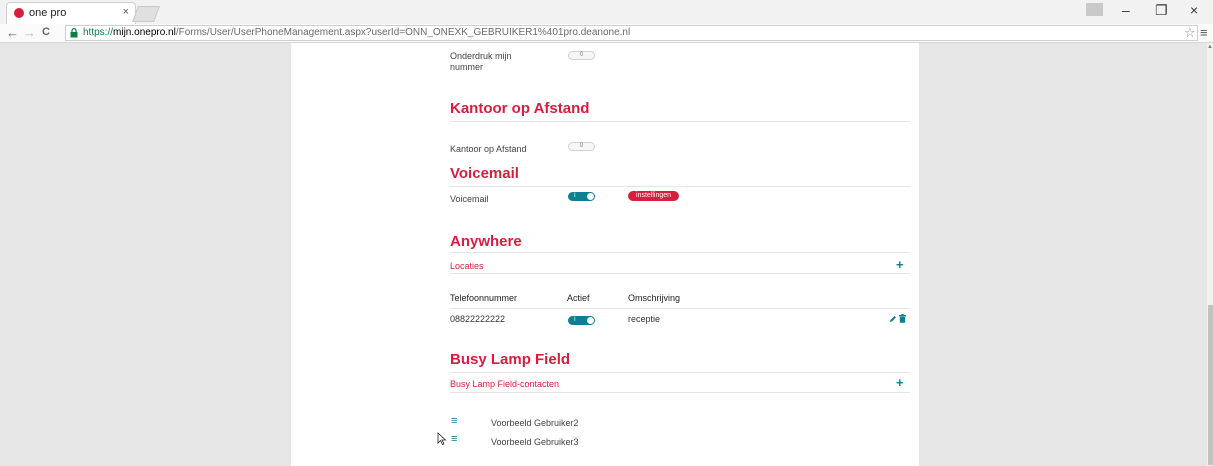  I want to click on cursor-icon, so click(442, 438).